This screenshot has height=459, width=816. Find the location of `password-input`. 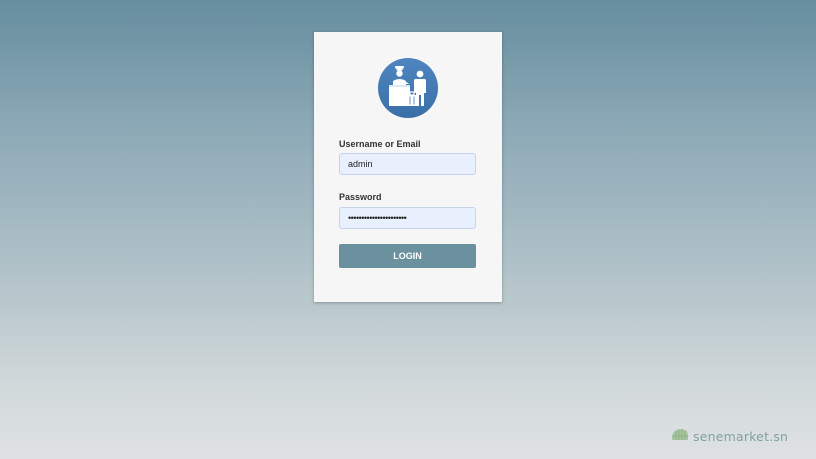

password-input is located at coordinates (407, 218).